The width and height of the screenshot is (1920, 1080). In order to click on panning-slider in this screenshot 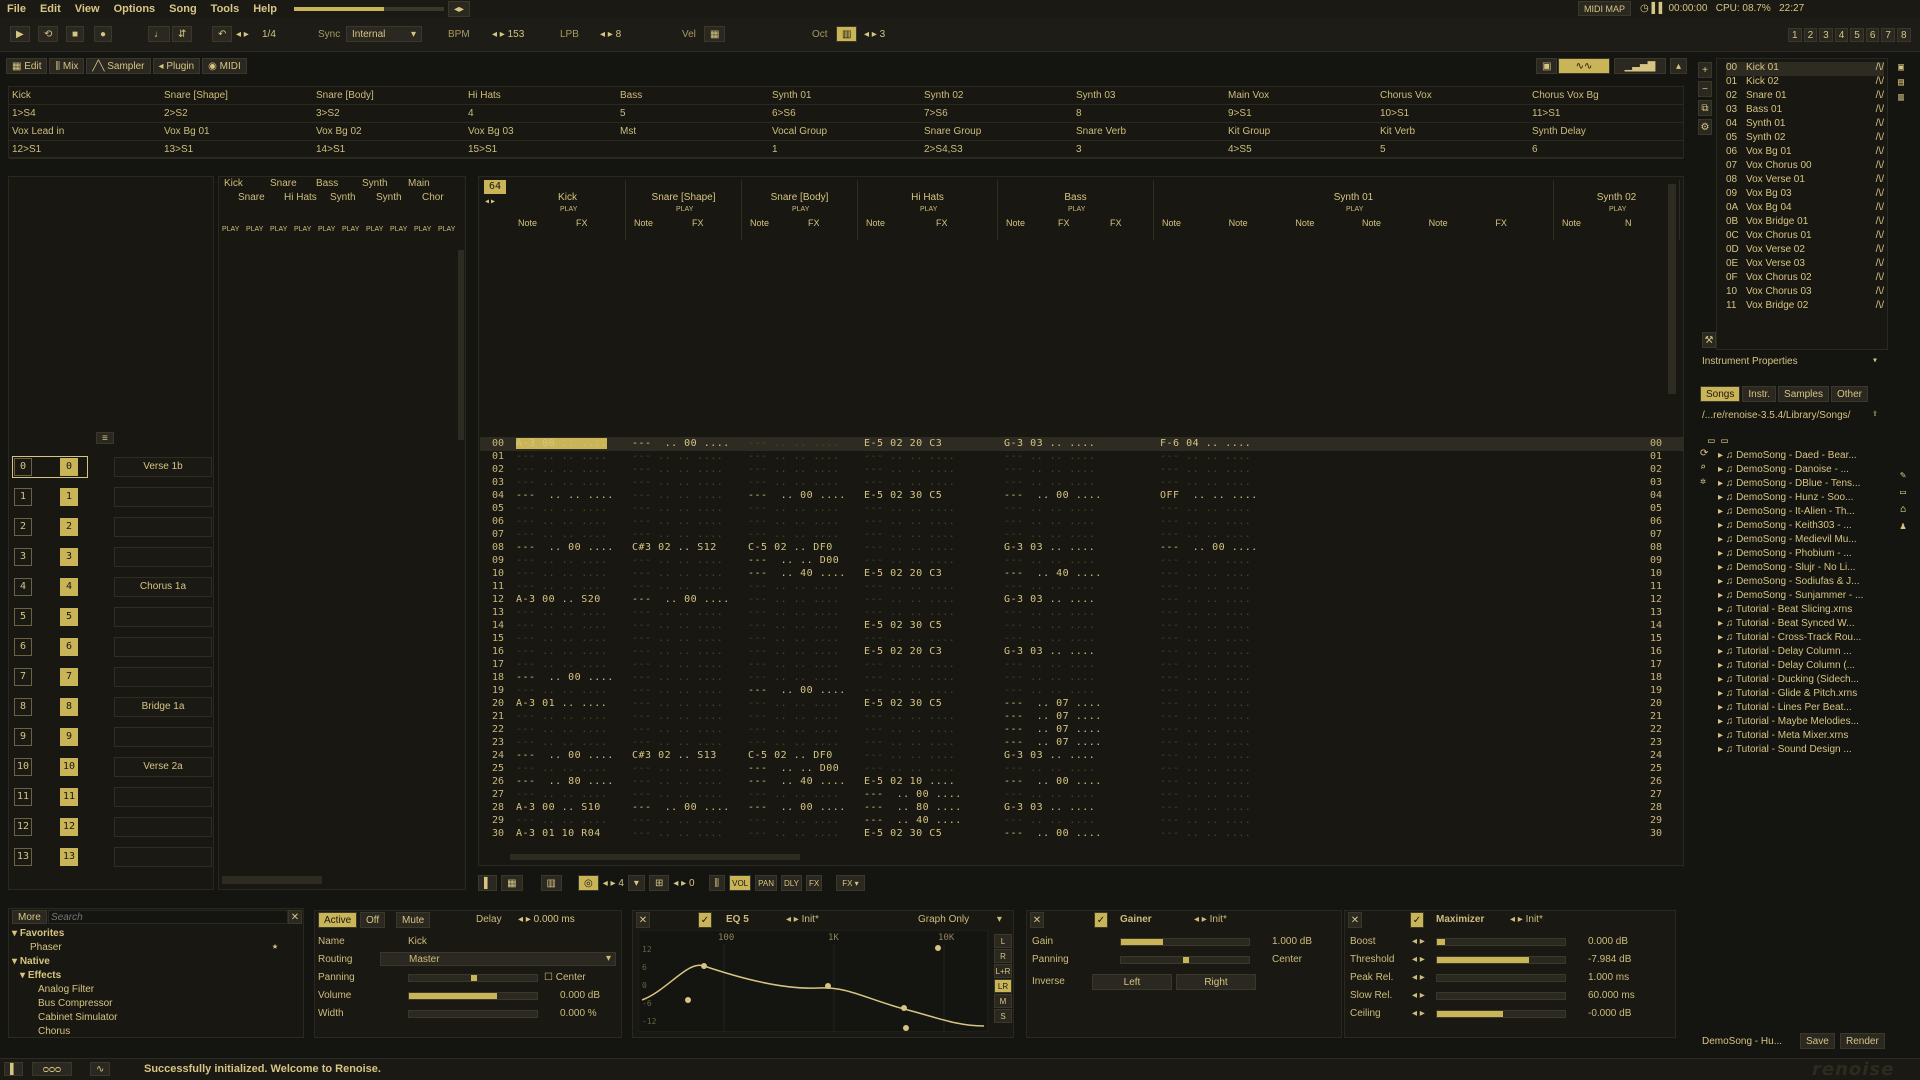, I will do `click(473, 978)`.